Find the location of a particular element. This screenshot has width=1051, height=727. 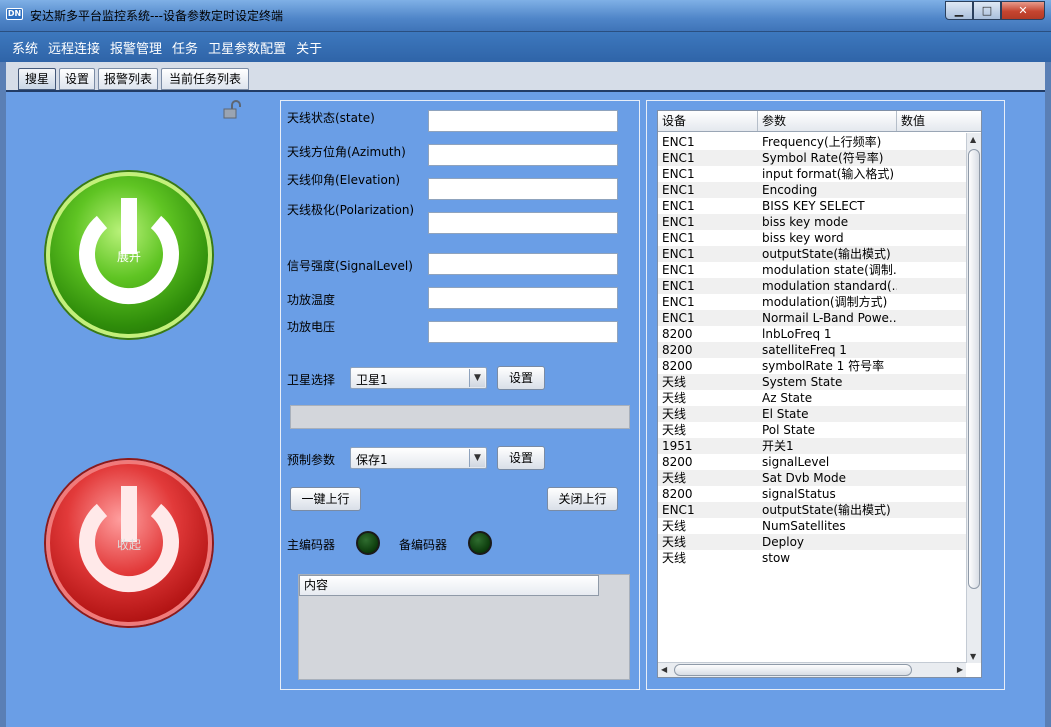

antenna-polarization-field is located at coordinates (523, 223).